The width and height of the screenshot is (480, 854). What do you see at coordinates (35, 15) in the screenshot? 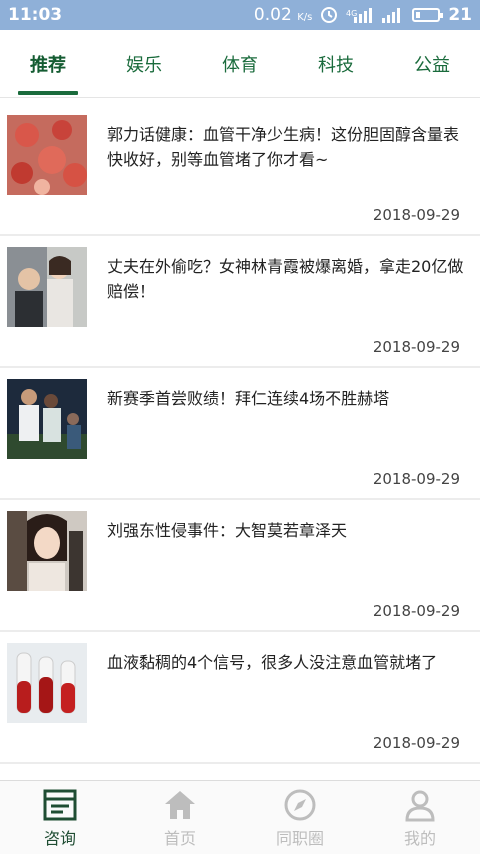
I see `status-time: 11:03` at bounding box center [35, 15].